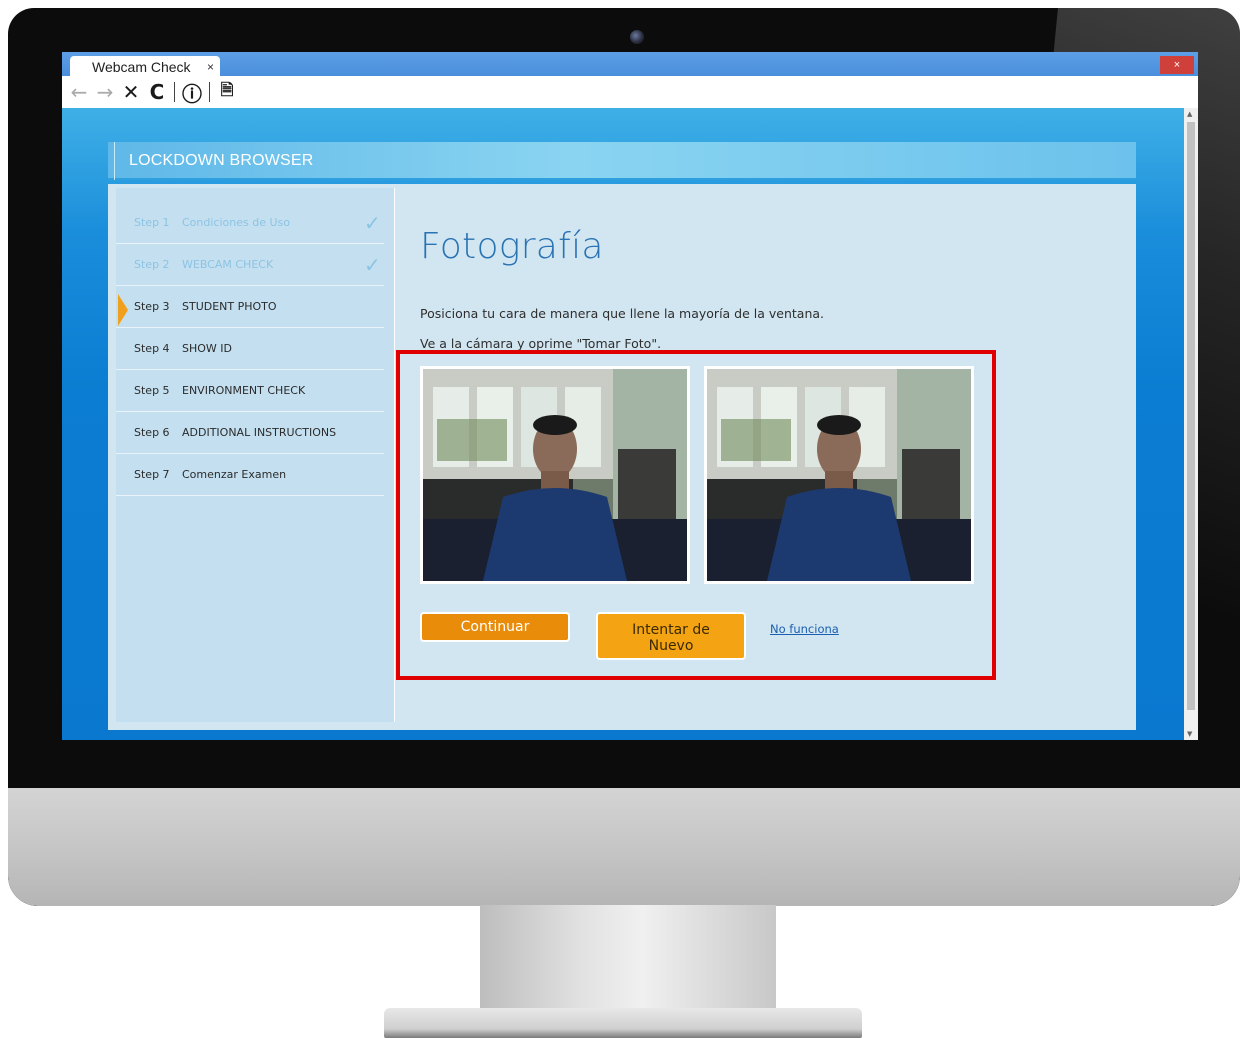  I want to click on back-icon: ←, so click(79, 92).